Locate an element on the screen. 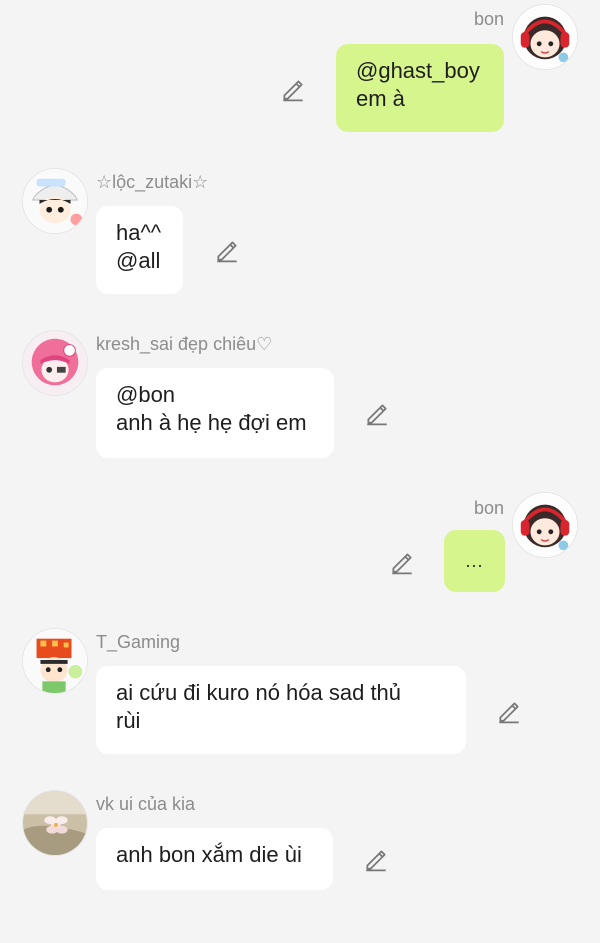 This screenshot has height=943, width=600. avatar-pink-hair-icon is located at coordinates (55, 363).